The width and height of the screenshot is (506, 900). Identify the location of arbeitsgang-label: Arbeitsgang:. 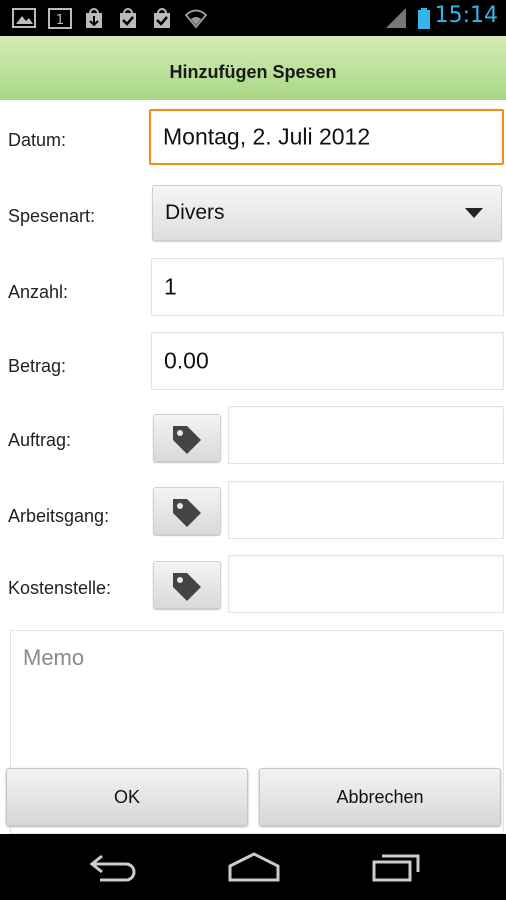
(59, 516).